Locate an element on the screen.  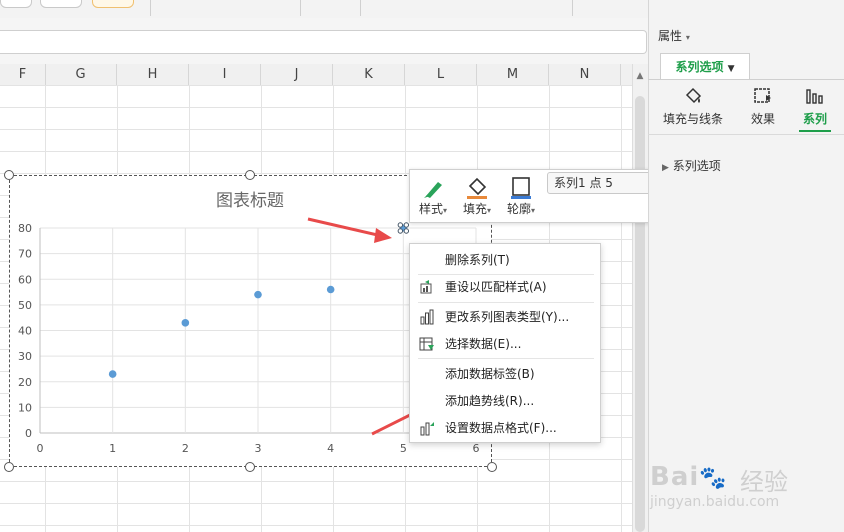
panel-title: 属性 ▾ is located at coordinates (674, 35).